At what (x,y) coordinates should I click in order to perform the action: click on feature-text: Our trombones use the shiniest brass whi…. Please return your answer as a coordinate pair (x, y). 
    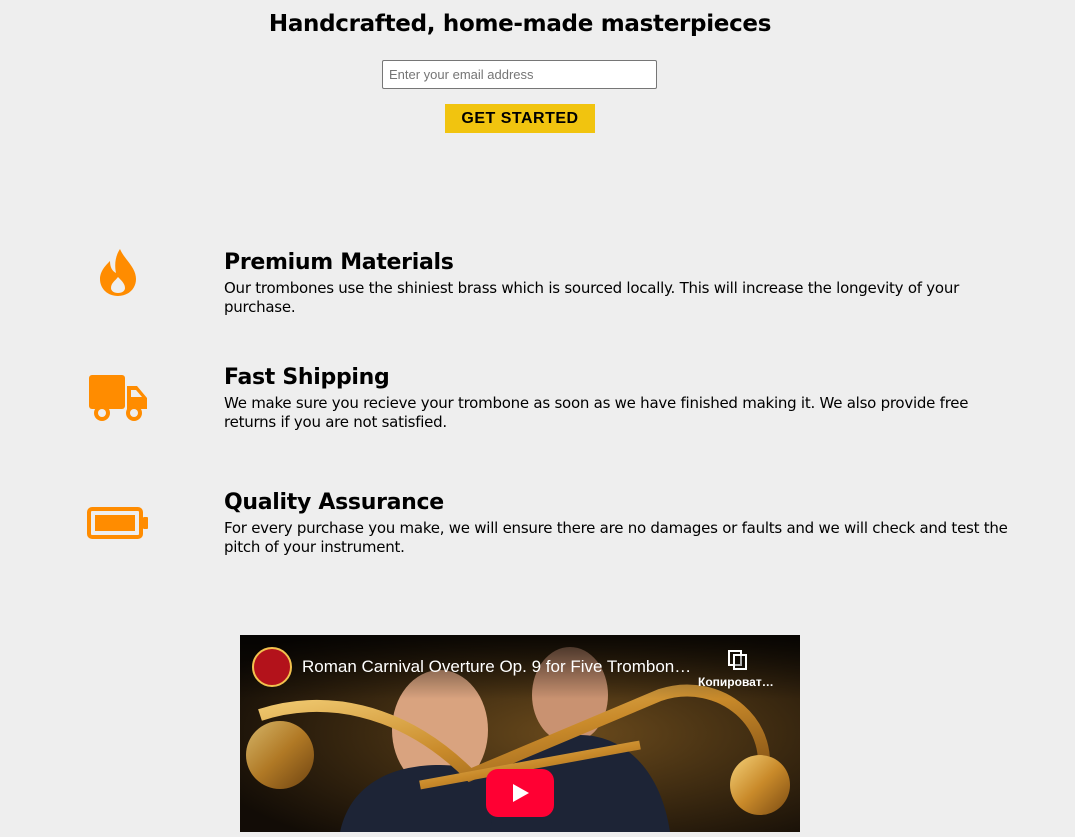
    Looking at the image, I should click on (592, 297).